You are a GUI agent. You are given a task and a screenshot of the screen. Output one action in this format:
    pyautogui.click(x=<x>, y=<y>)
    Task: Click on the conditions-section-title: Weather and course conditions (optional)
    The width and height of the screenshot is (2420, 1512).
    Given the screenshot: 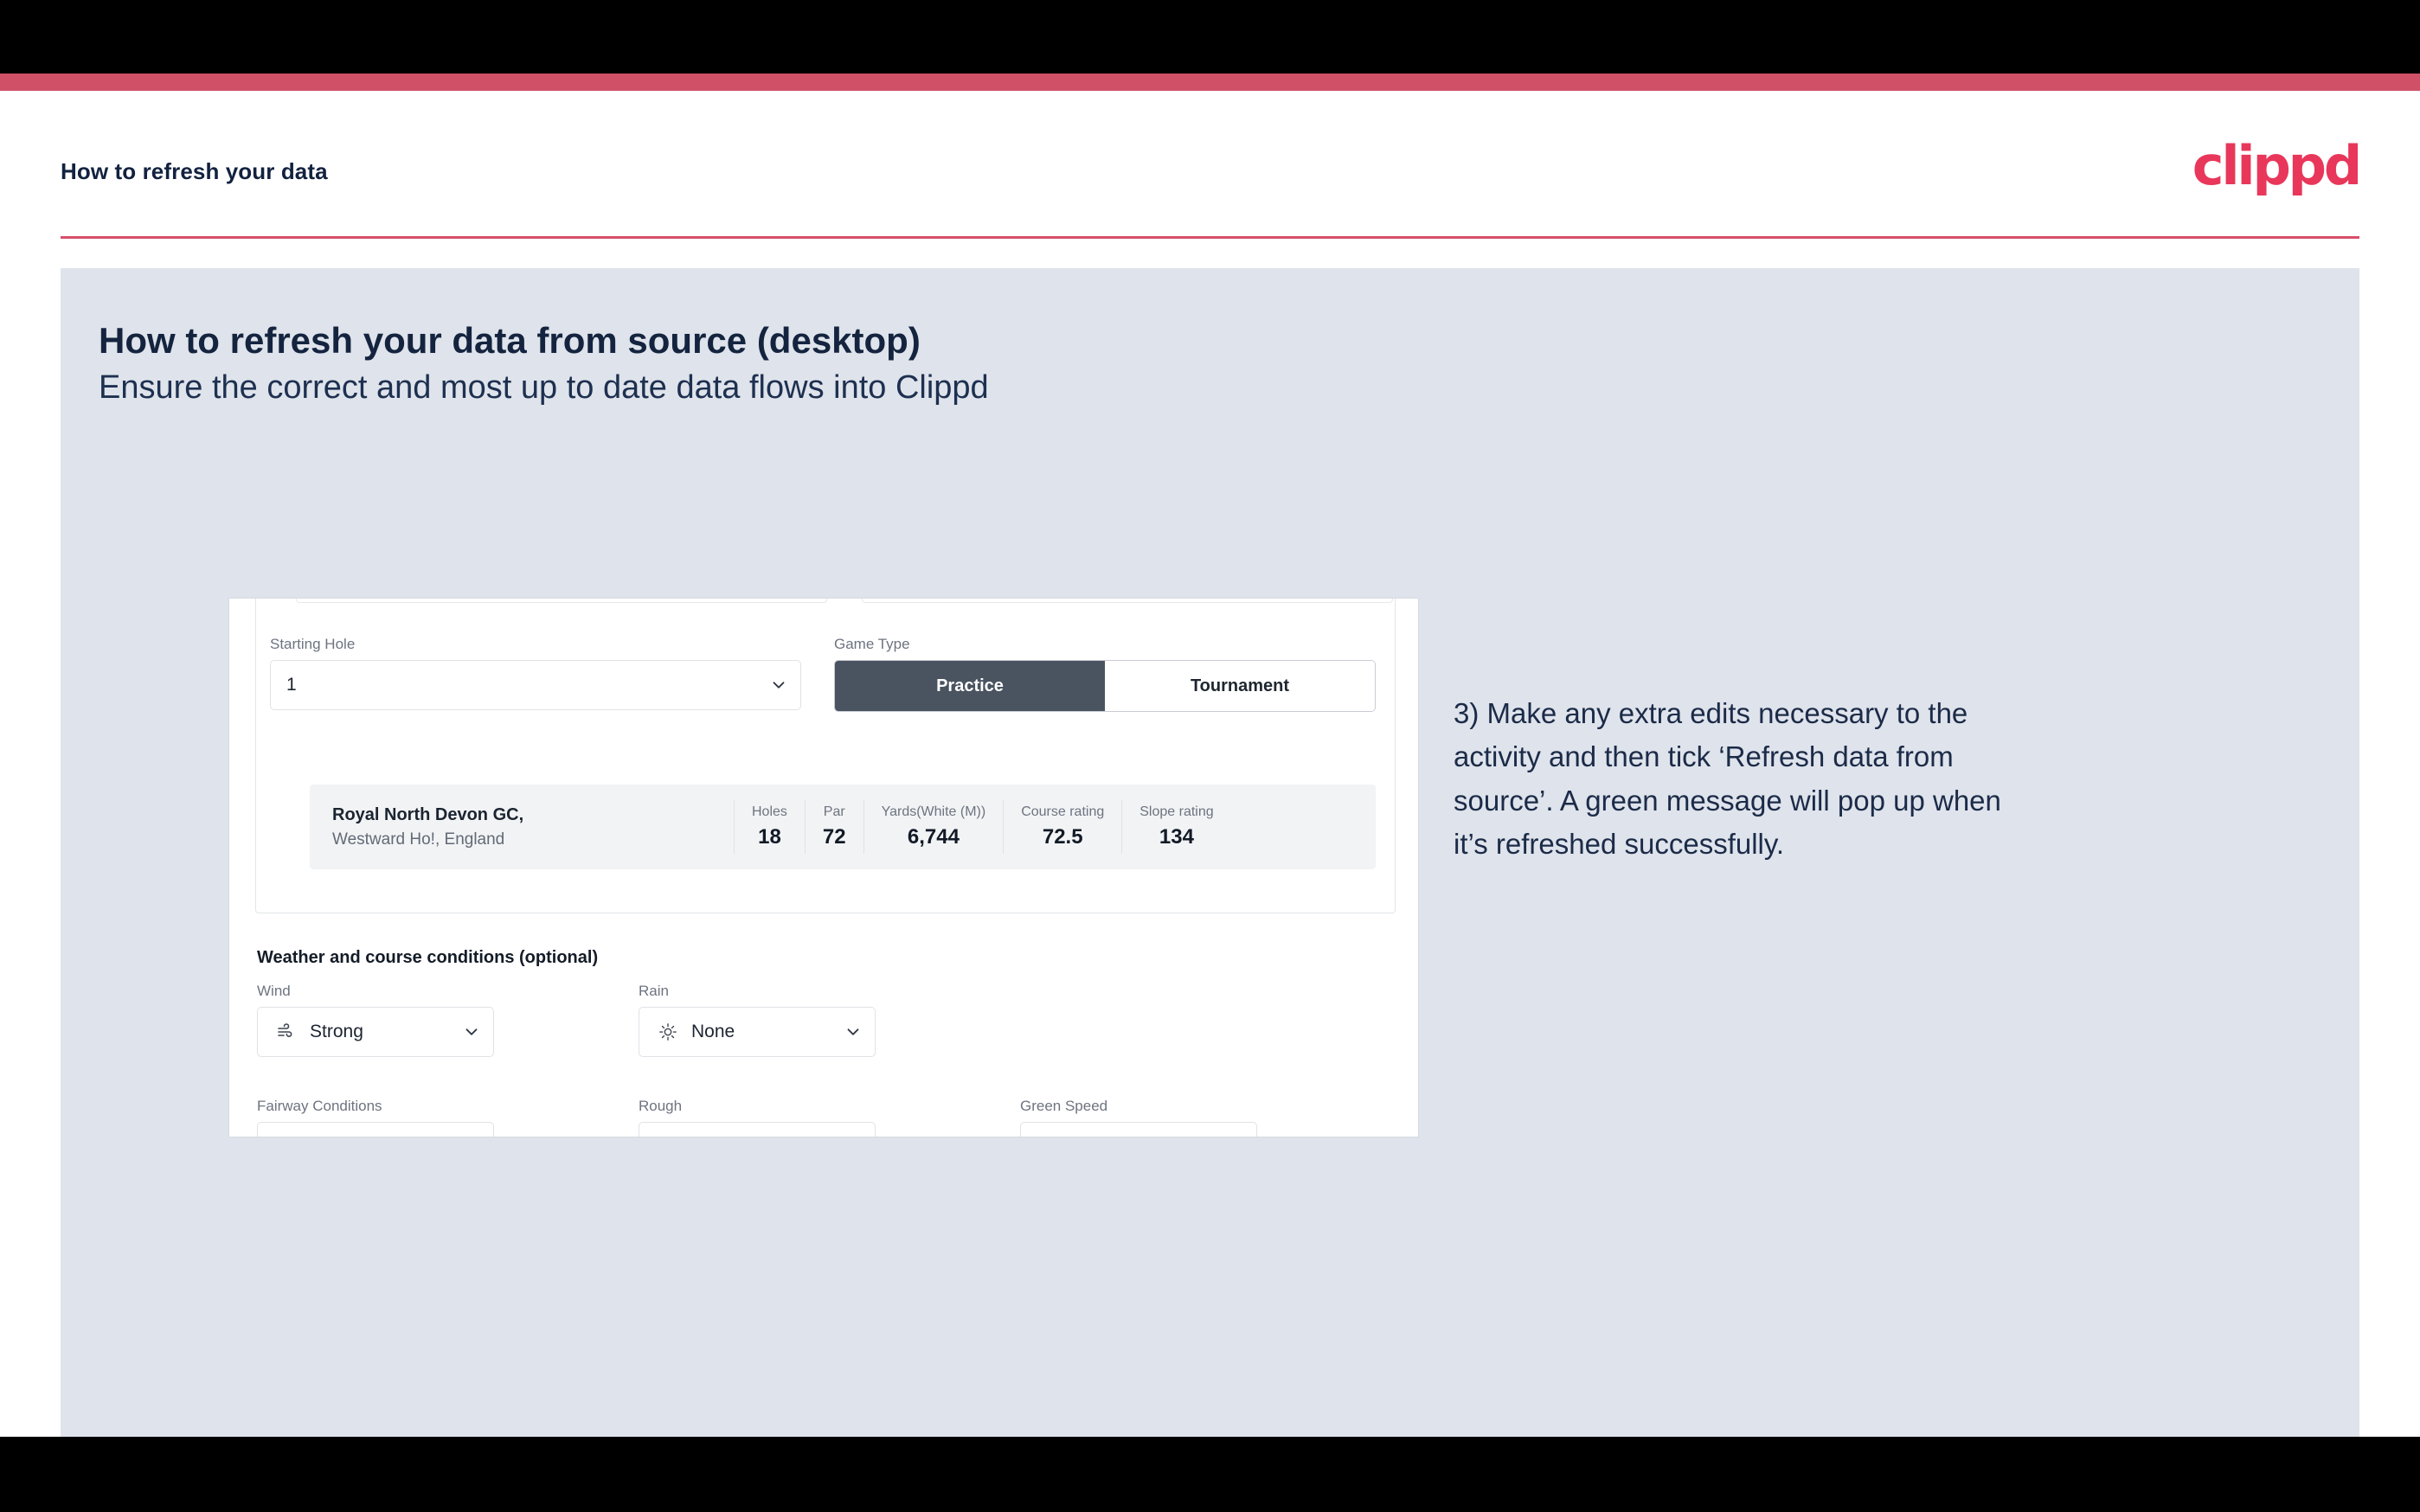 What is the action you would take?
    pyautogui.click(x=428, y=957)
    